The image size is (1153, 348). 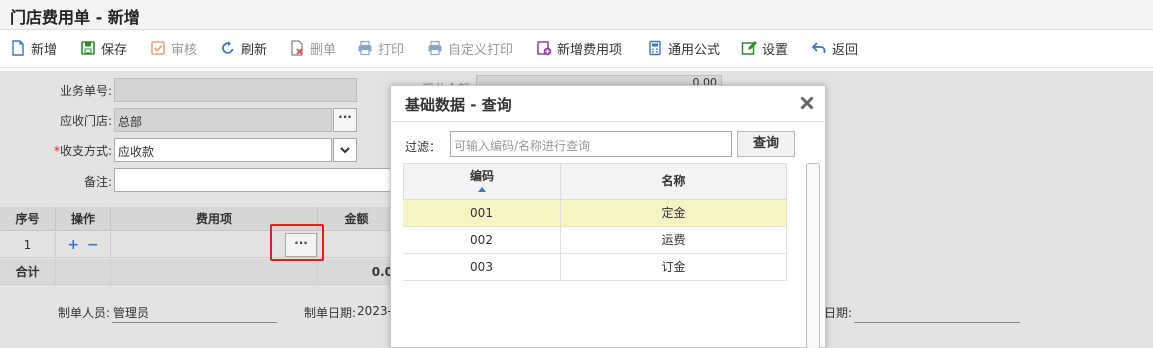 I want to click on create-date-label: 制单日期:, so click(x=329, y=313).